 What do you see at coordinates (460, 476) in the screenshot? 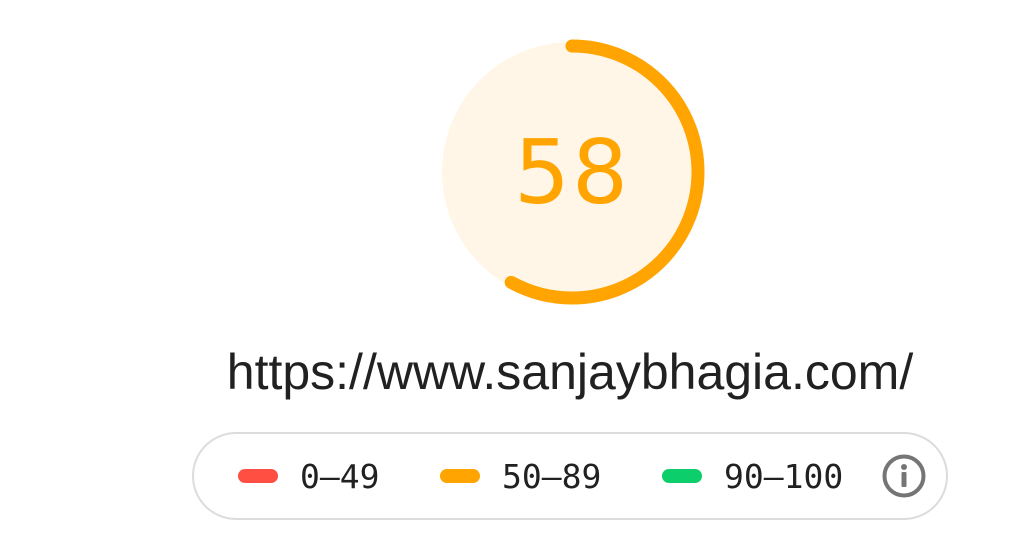
I see `legend-swatch-average` at bounding box center [460, 476].